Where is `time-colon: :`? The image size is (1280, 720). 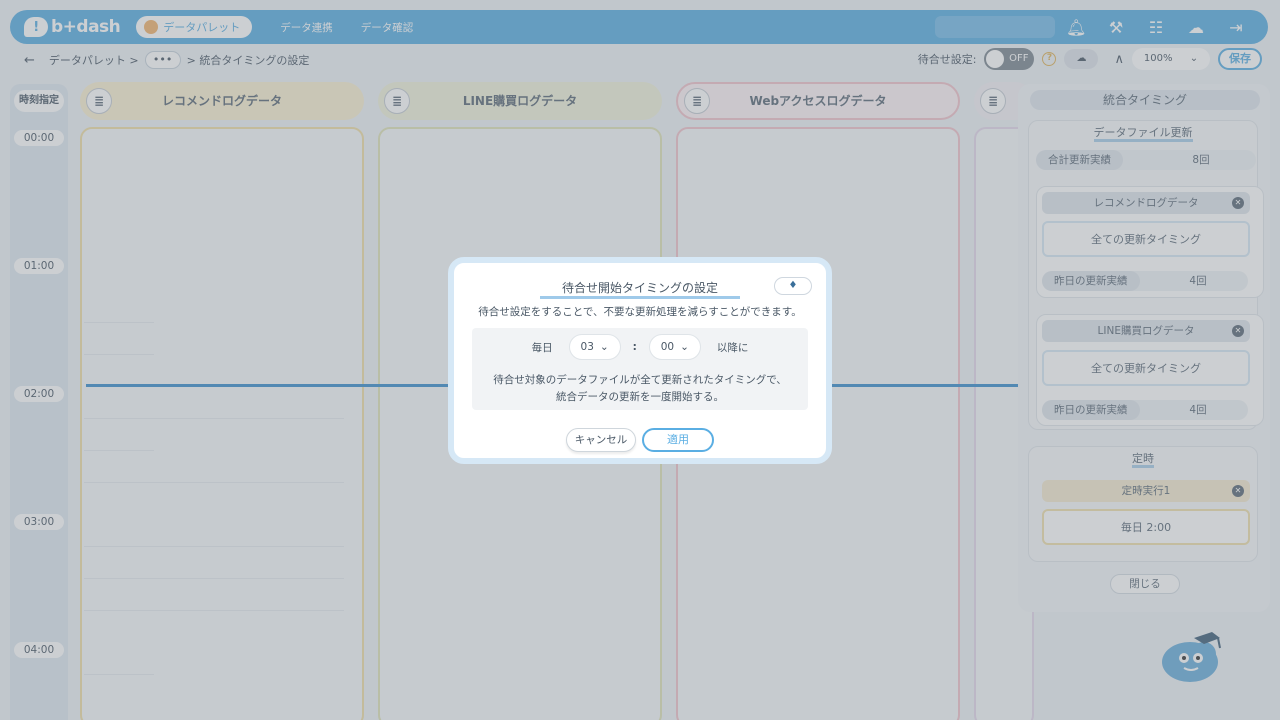 time-colon: : is located at coordinates (634, 347).